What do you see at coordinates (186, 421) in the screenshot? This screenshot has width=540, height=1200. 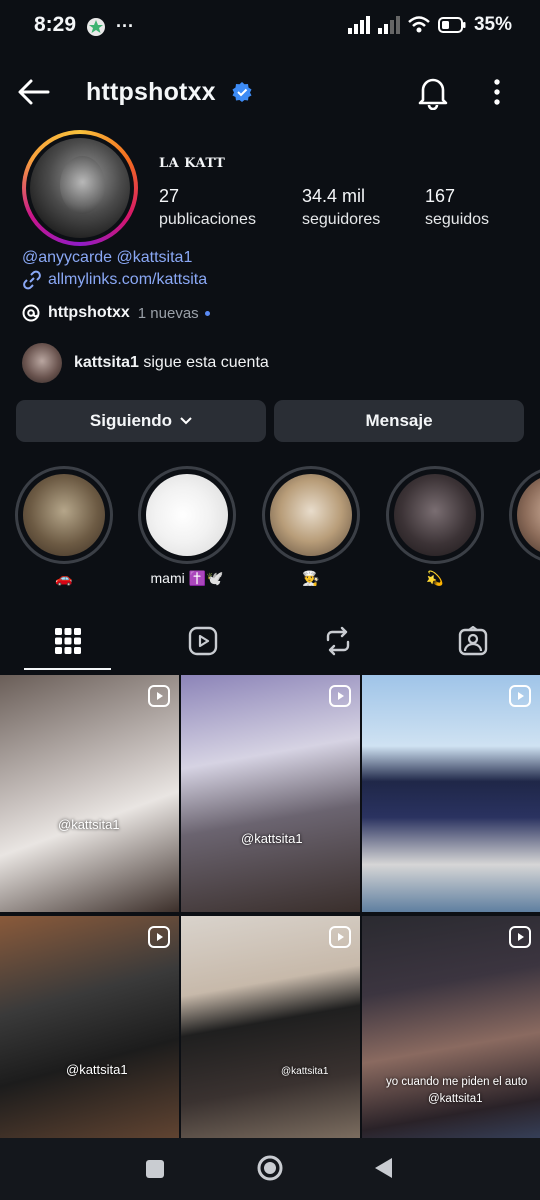 I see `chevron-down-icon` at bounding box center [186, 421].